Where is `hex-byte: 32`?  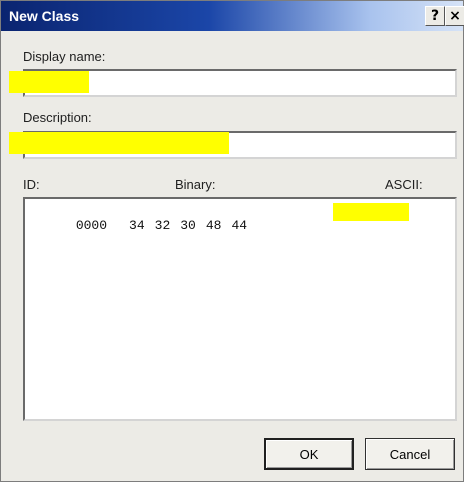 hex-byte: 32 is located at coordinates (162, 225).